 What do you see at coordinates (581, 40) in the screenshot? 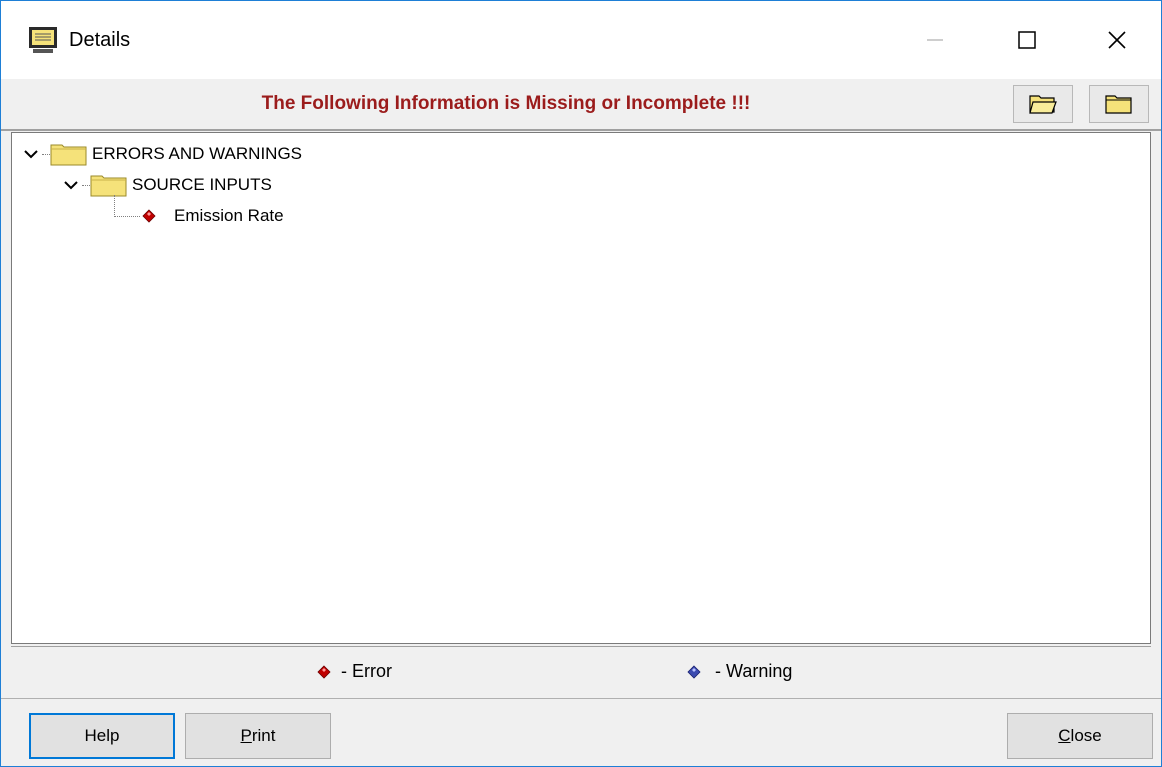
I see `title-bar: Details` at bounding box center [581, 40].